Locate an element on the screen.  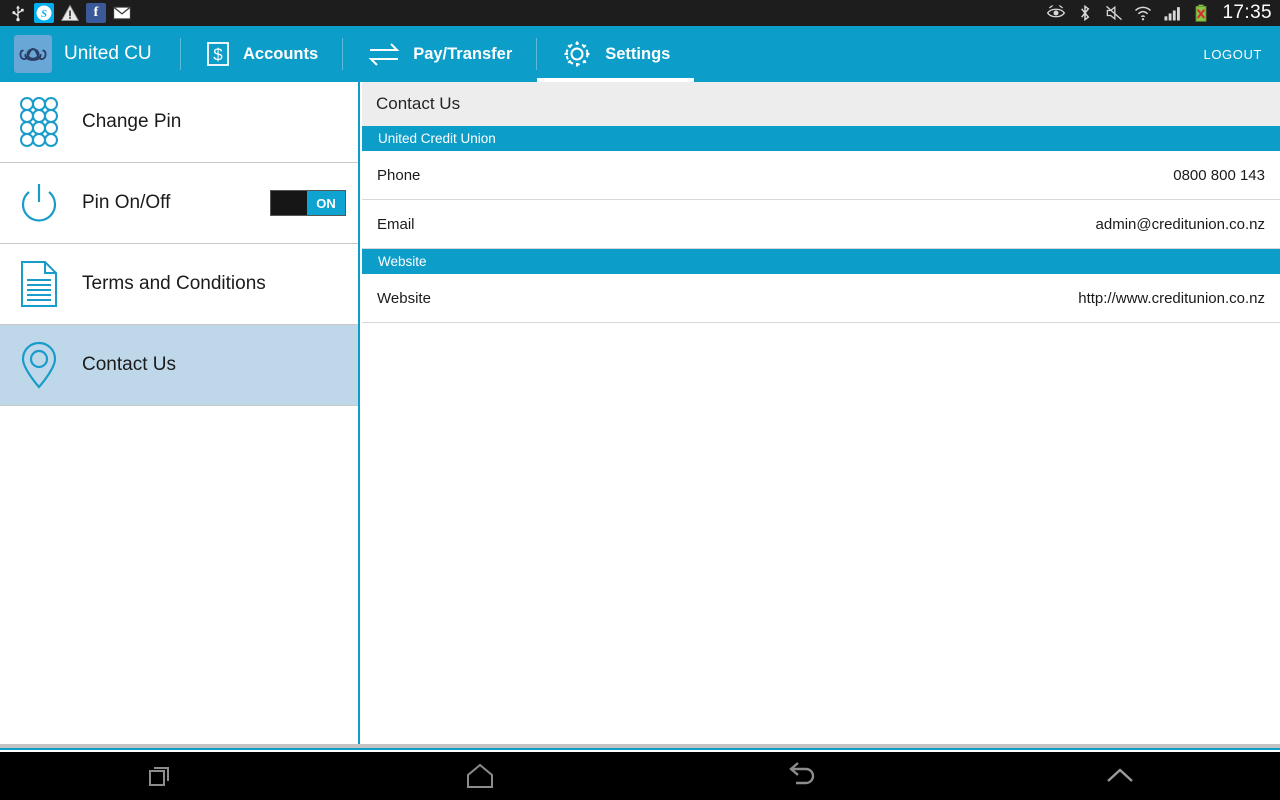
email-icon is located at coordinates (122, 13).